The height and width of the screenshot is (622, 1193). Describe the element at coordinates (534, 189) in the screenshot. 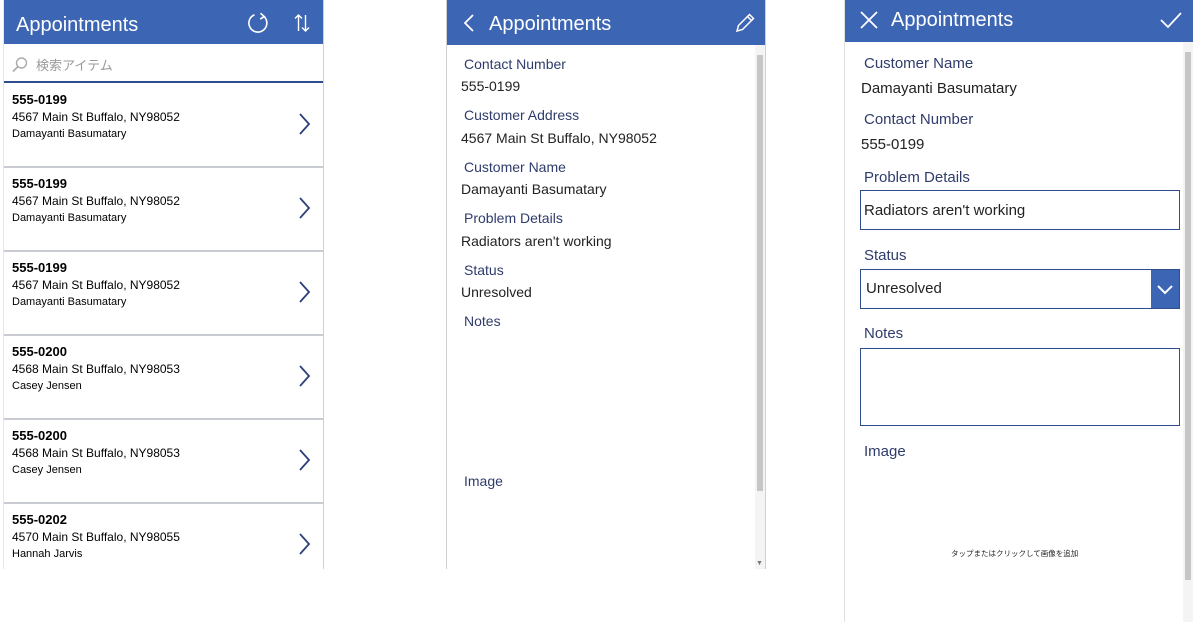

I see `customer-name-value: Damayanti Basumatary` at that location.